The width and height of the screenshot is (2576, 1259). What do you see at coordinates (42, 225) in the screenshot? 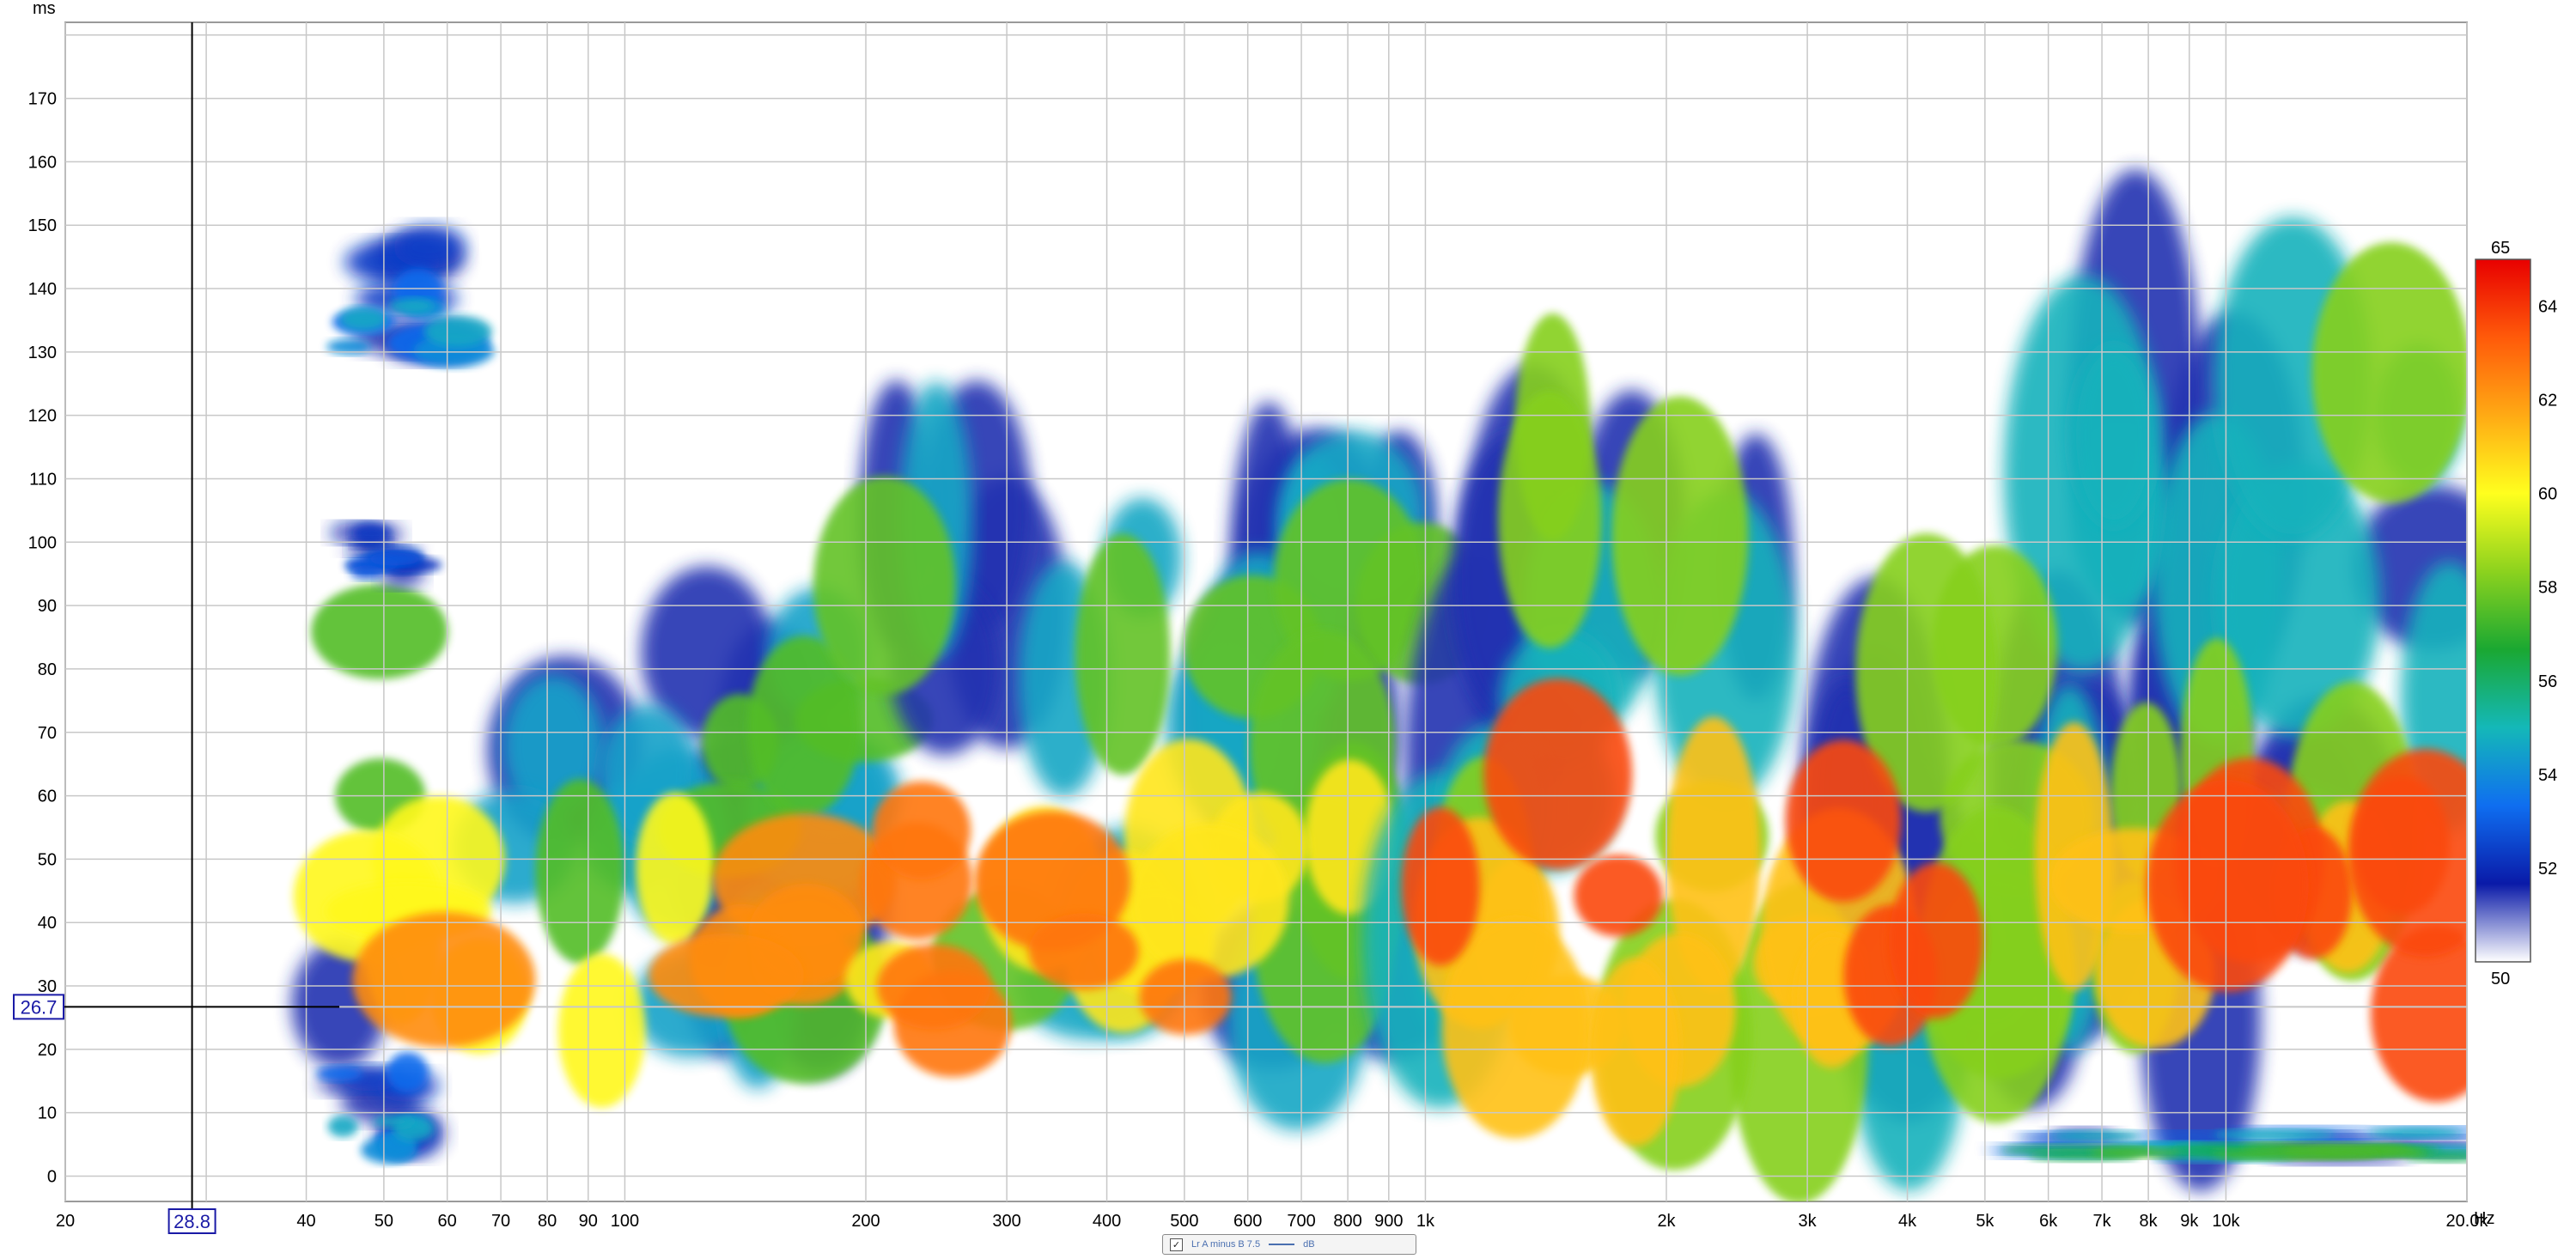
I see `y-tick-label: 150` at bounding box center [42, 225].